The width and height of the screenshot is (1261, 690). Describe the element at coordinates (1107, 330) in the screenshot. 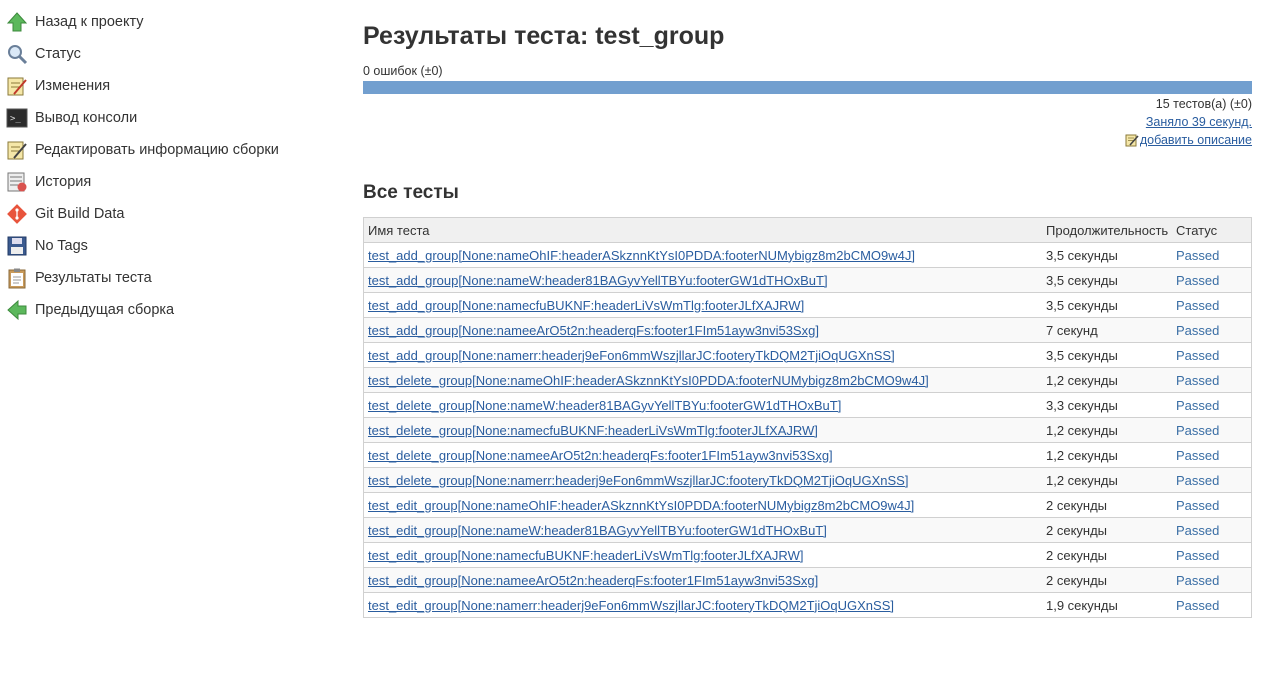

I see `test-duration-cell: 7 секунд` at that location.